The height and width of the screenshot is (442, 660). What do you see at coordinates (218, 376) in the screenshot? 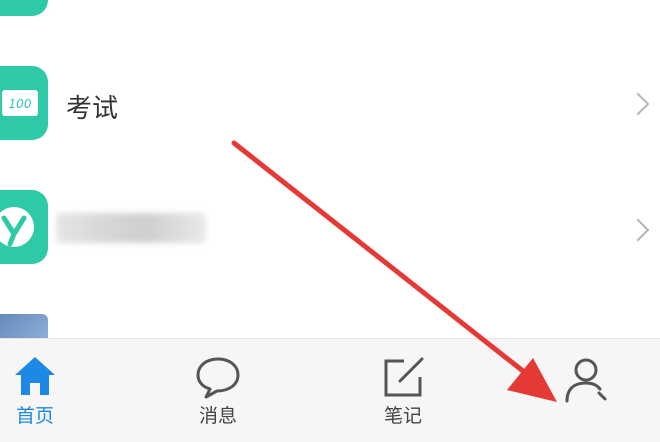
I see `chat-bubble-icon` at bounding box center [218, 376].